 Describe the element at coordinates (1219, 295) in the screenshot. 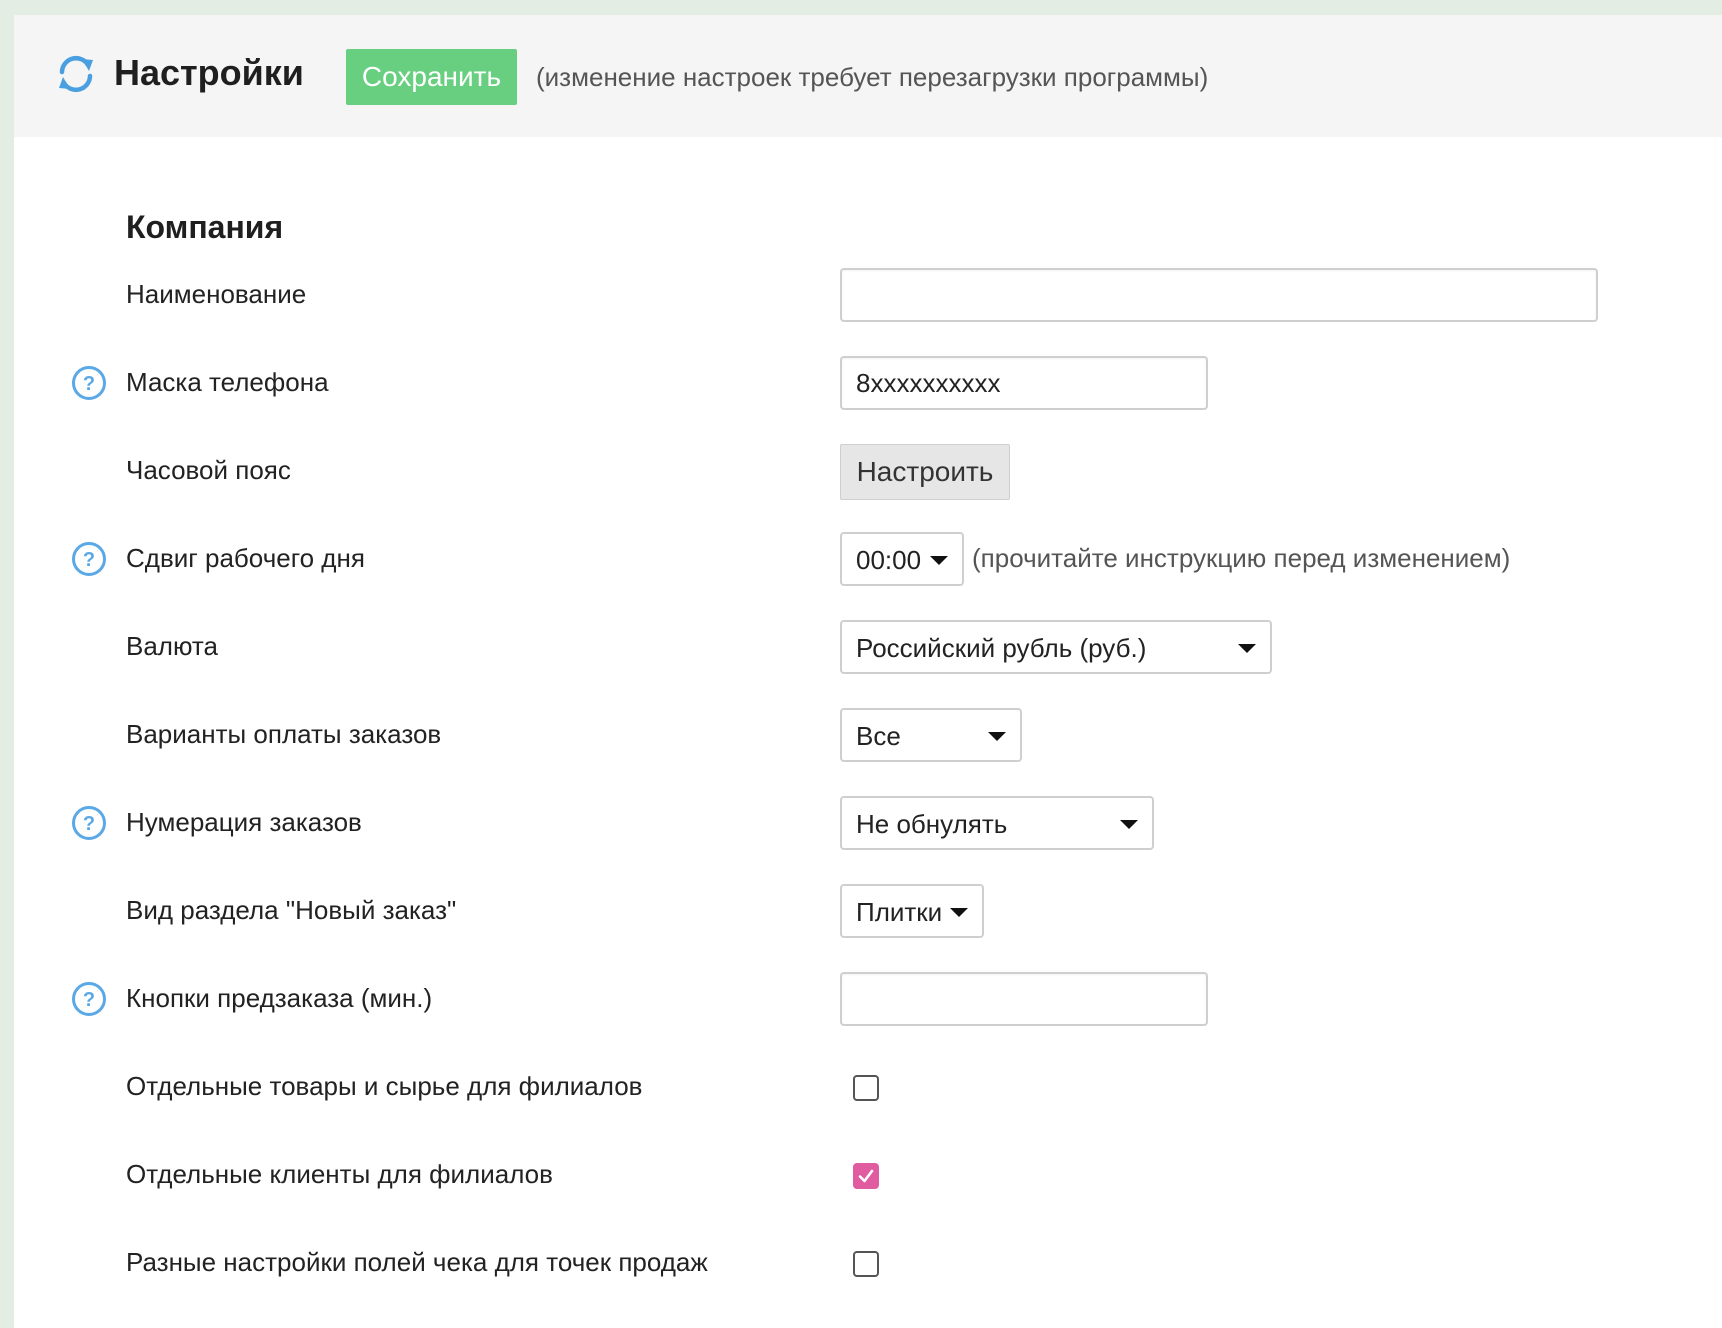

I see `name-input` at that location.